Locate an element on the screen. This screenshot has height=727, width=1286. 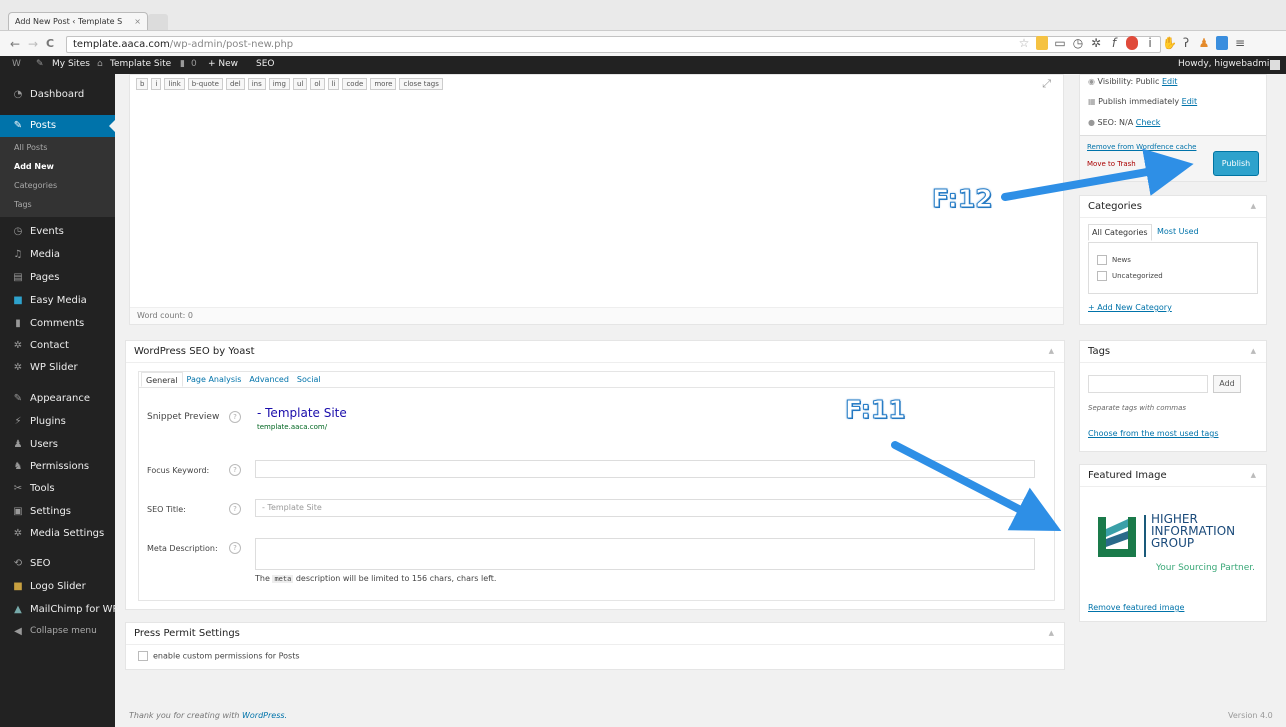
menu-pages: ▤ Pages is located at coordinates (57, 278).